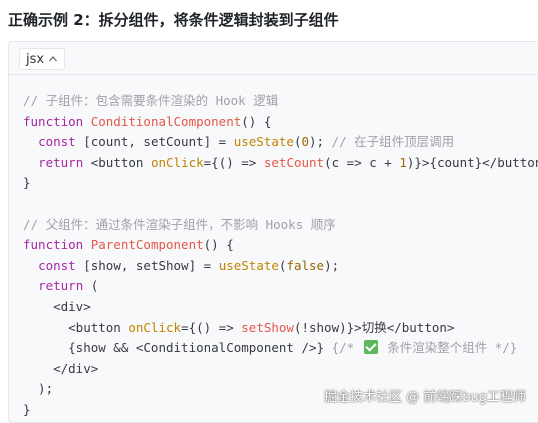  What do you see at coordinates (147, 245) in the screenshot?
I see `code-token: ParentComponent` at bounding box center [147, 245].